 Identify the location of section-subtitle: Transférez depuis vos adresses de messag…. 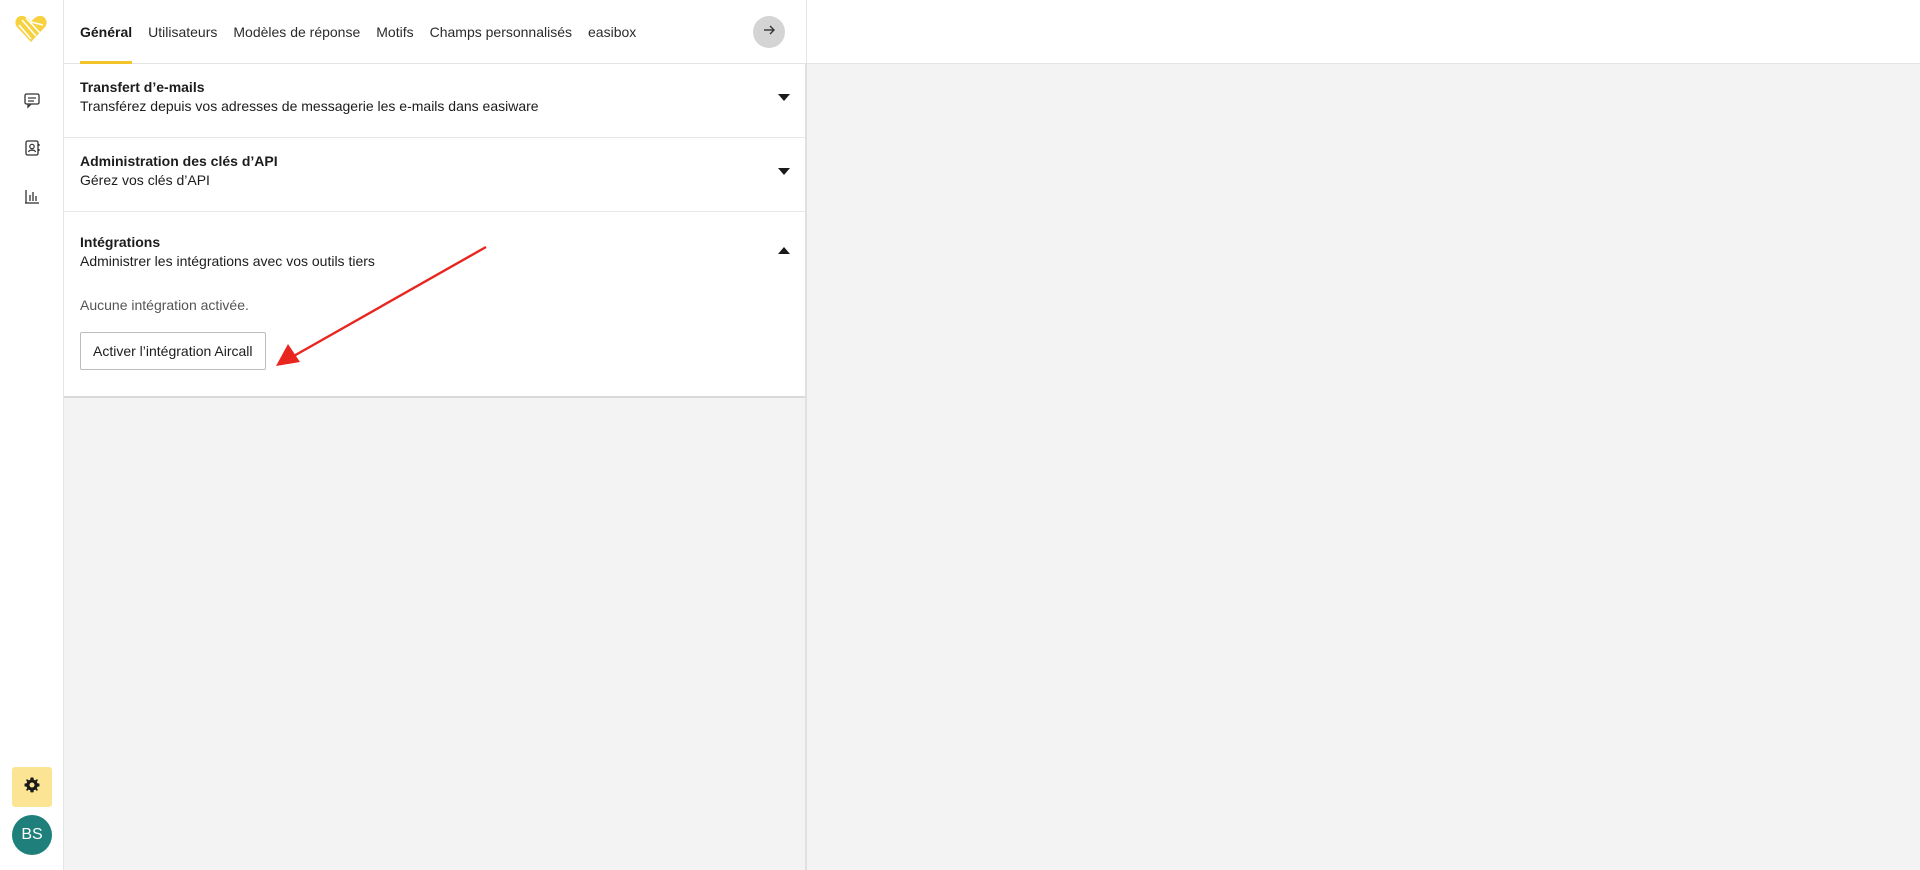
(309, 106).